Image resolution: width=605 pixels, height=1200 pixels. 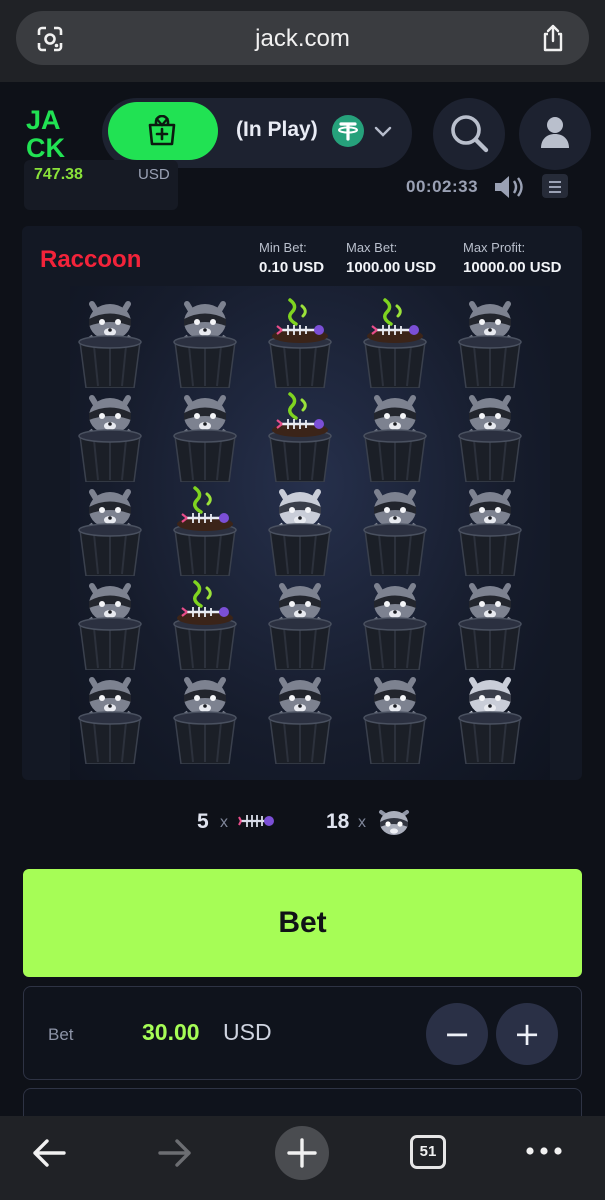 What do you see at coordinates (171, 1032) in the screenshot?
I see `bet-amount-input: 30.00` at bounding box center [171, 1032].